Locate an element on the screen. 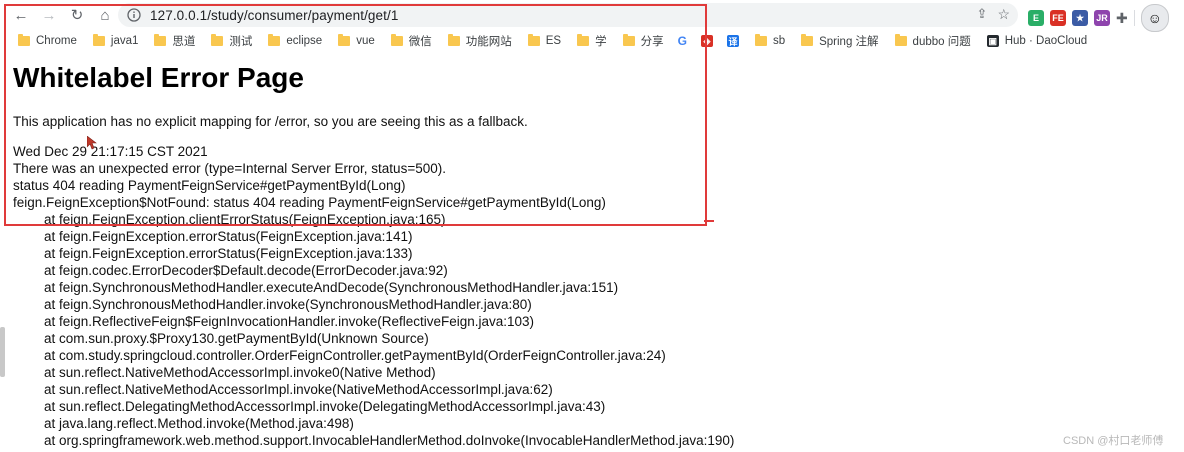  share-icon: ⇪ is located at coordinates (982, 14).